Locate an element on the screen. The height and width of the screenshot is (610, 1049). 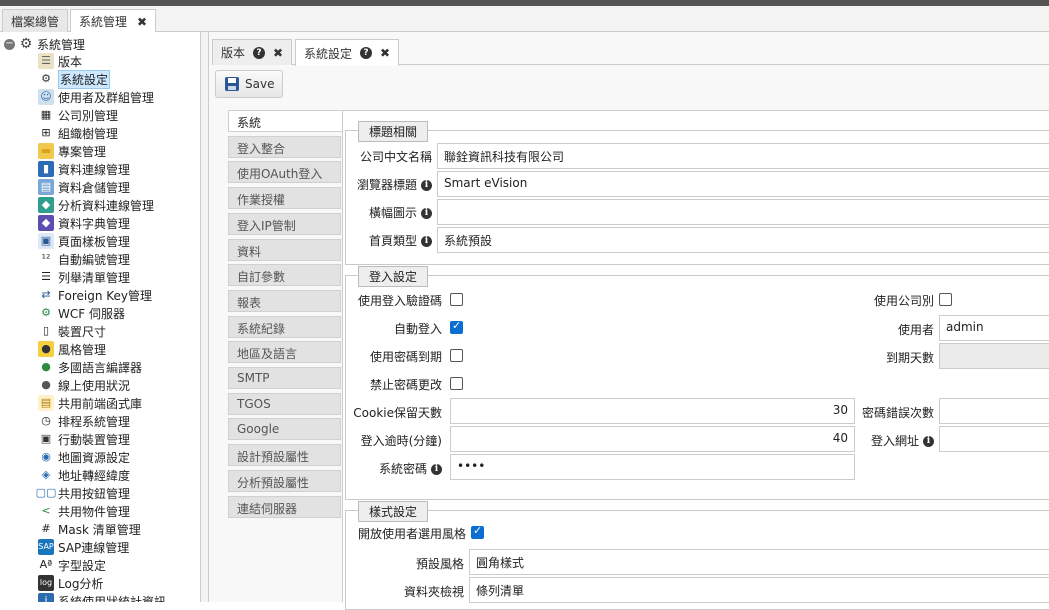
settings-tab: Google is located at coordinates (284, 429).